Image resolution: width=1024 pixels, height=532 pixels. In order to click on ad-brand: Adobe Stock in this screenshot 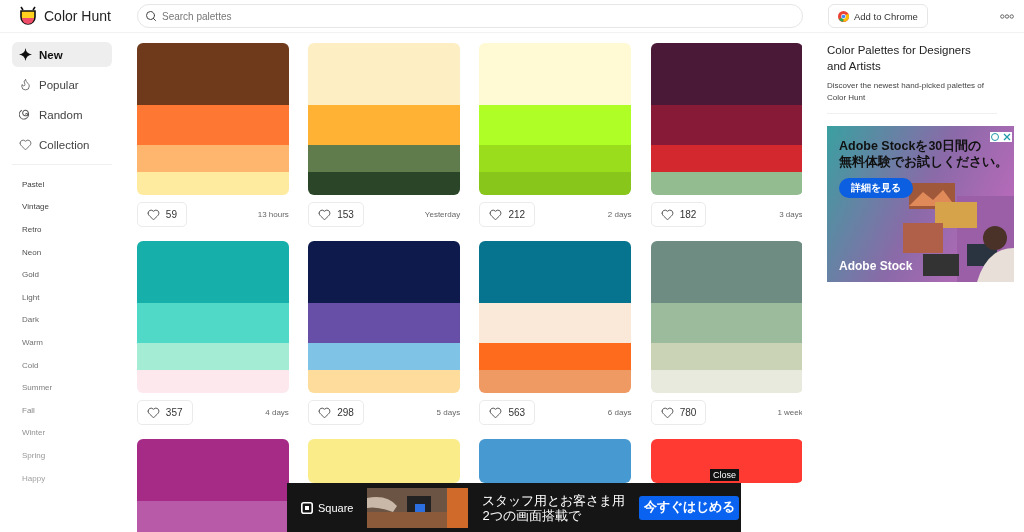, I will do `click(876, 266)`.